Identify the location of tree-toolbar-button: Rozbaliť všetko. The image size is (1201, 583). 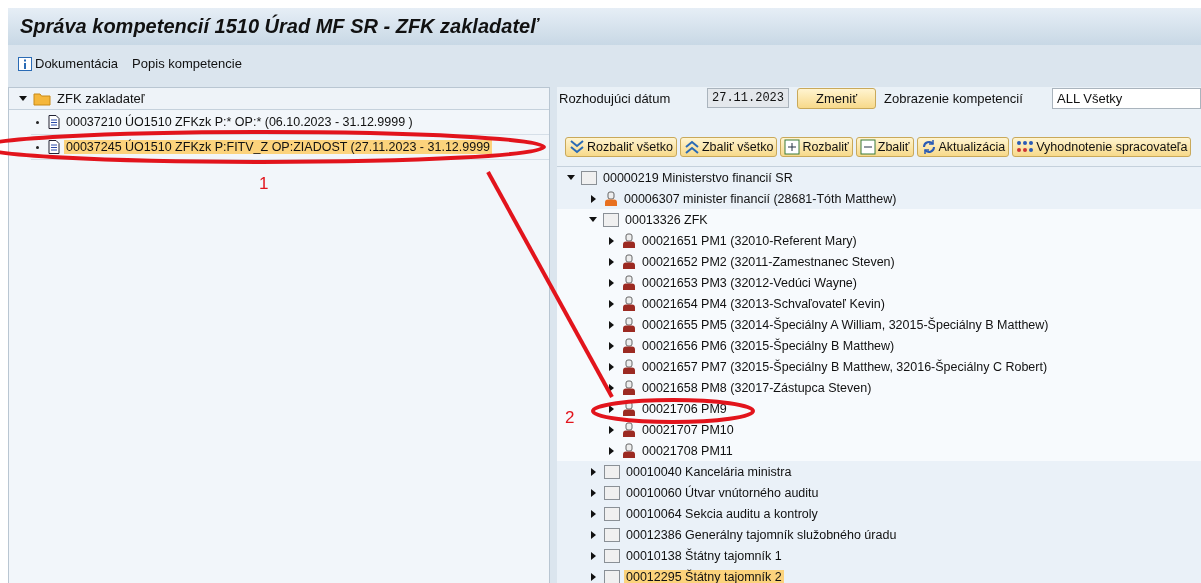
(621, 147).